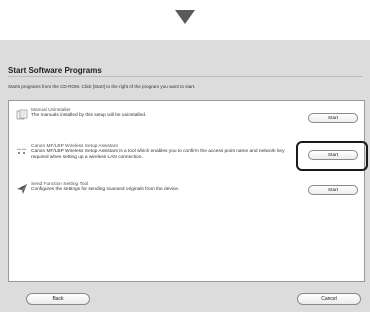  Describe the element at coordinates (332, 156) in the screenshot. I see `highlight-ring` at that location.